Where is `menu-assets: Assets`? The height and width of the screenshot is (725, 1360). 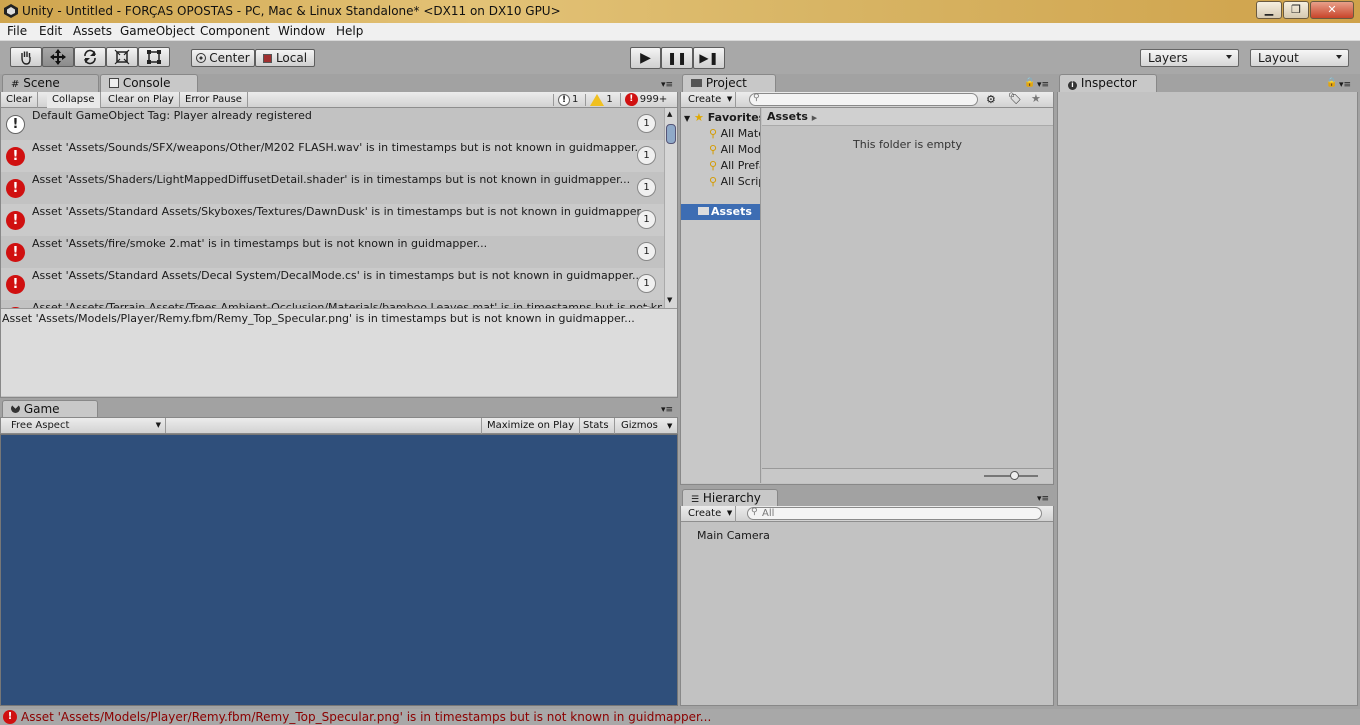 menu-assets: Assets is located at coordinates (92, 31).